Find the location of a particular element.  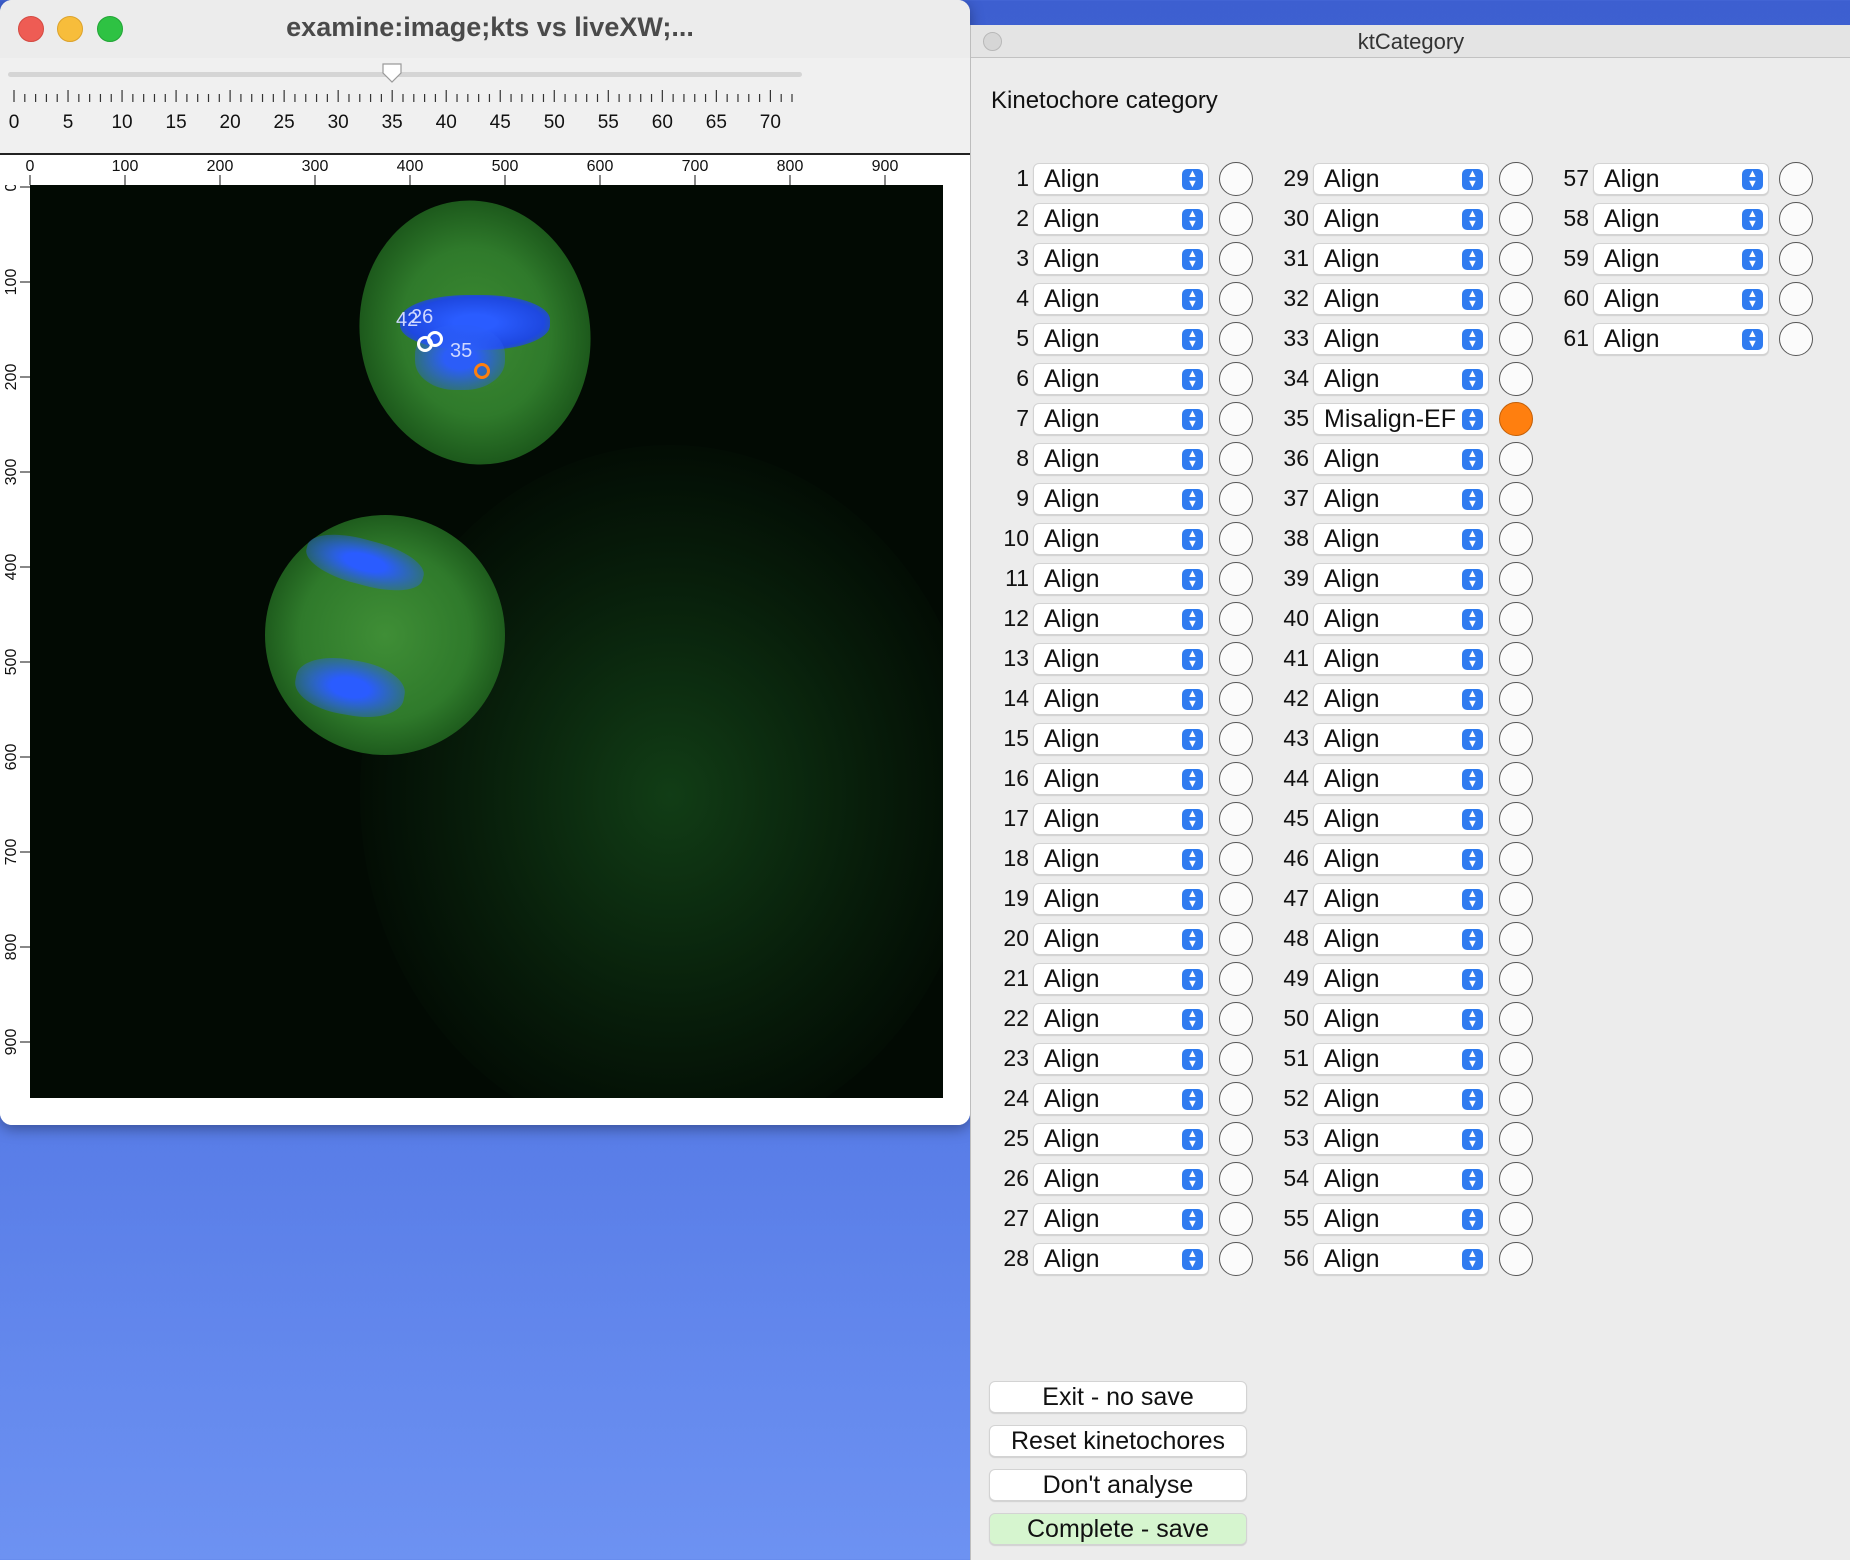

ktcategory-titlebar: ktCategory is located at coordinates (1410, 41).